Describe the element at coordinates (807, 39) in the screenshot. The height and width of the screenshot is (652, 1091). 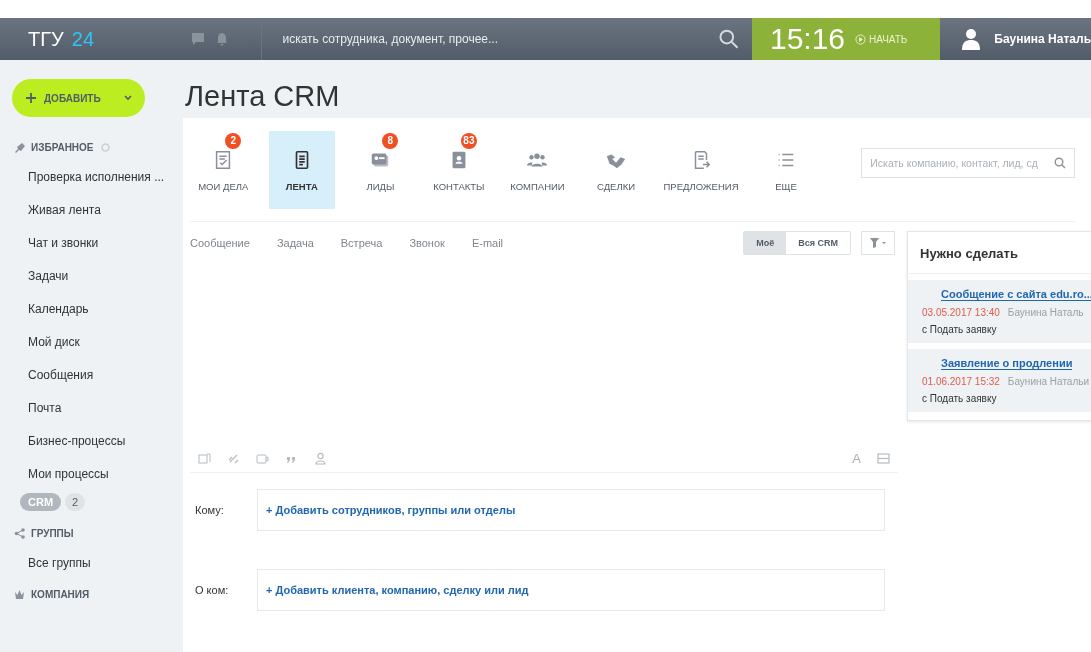
I see `clock-time: 15:16` at that location.